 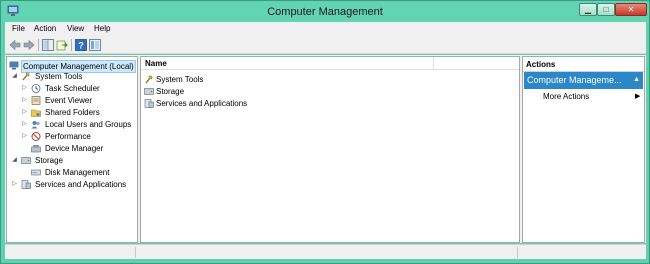 I want to click on window-title: Computer Management, so click(x=325, y=12).